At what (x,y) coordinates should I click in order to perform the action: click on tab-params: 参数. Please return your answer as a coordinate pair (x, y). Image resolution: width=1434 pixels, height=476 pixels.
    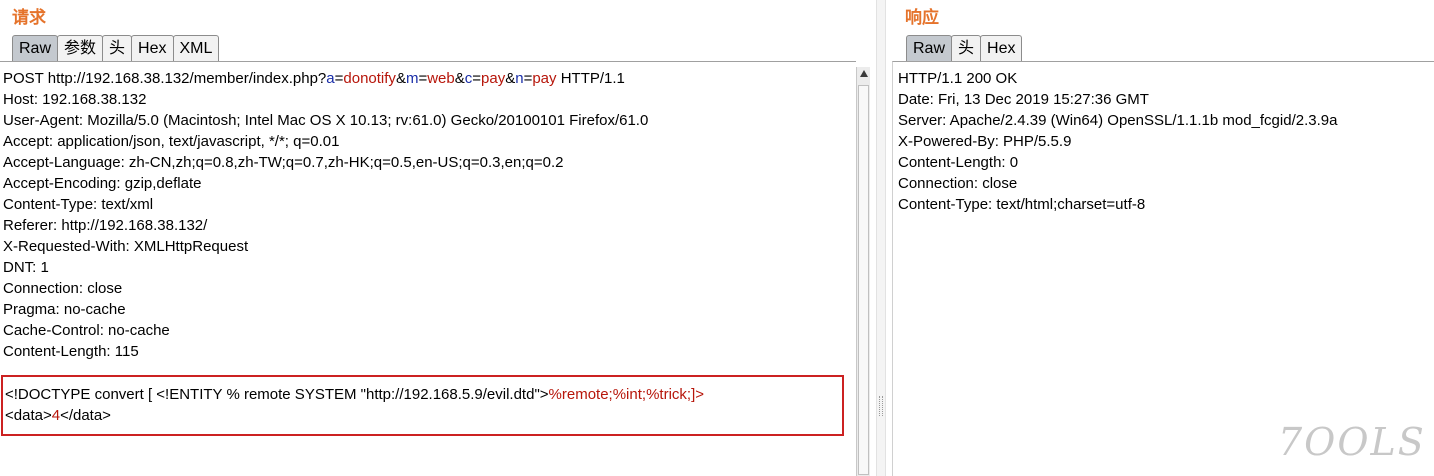
    Looking at the image, I should click on (80, 48).